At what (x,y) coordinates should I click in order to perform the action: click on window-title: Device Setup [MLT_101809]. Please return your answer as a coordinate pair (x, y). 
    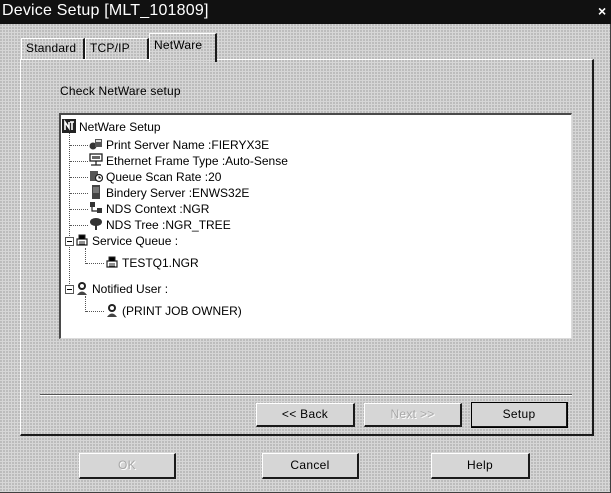
    Looking at the image, I should click on (105, 10).